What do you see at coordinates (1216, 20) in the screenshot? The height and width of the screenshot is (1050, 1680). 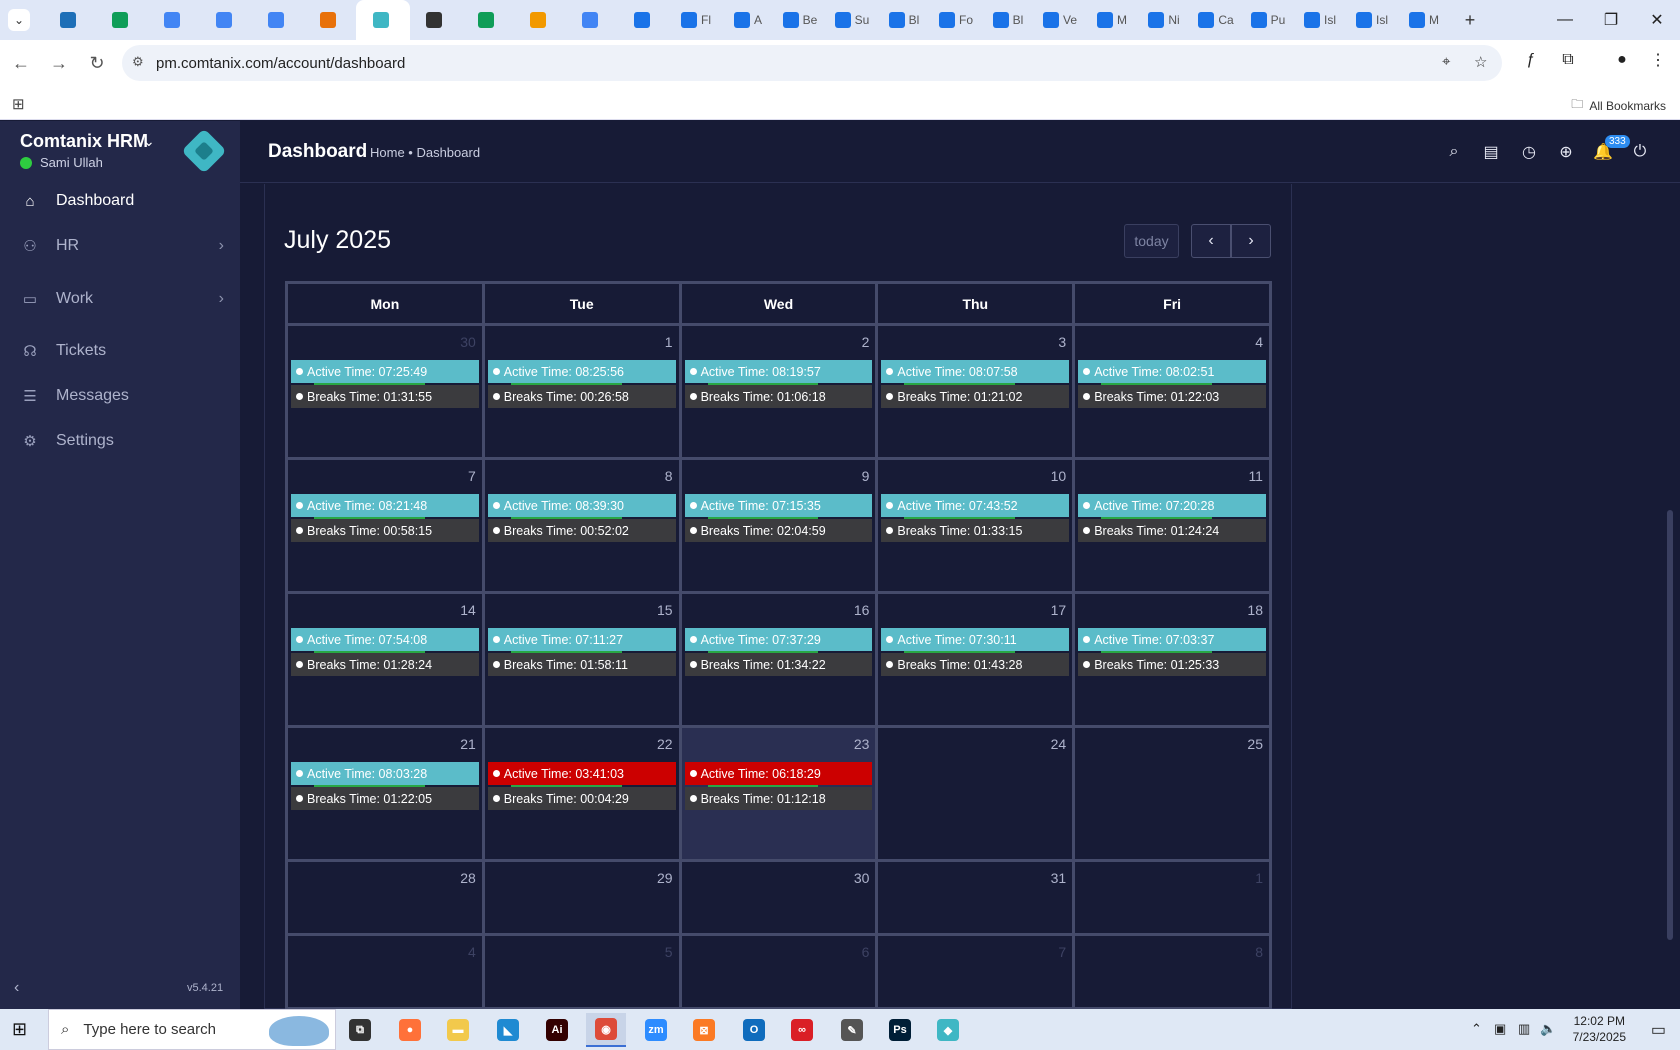 I see `browser-tab: Ca` at bounding box center [1216, 20].